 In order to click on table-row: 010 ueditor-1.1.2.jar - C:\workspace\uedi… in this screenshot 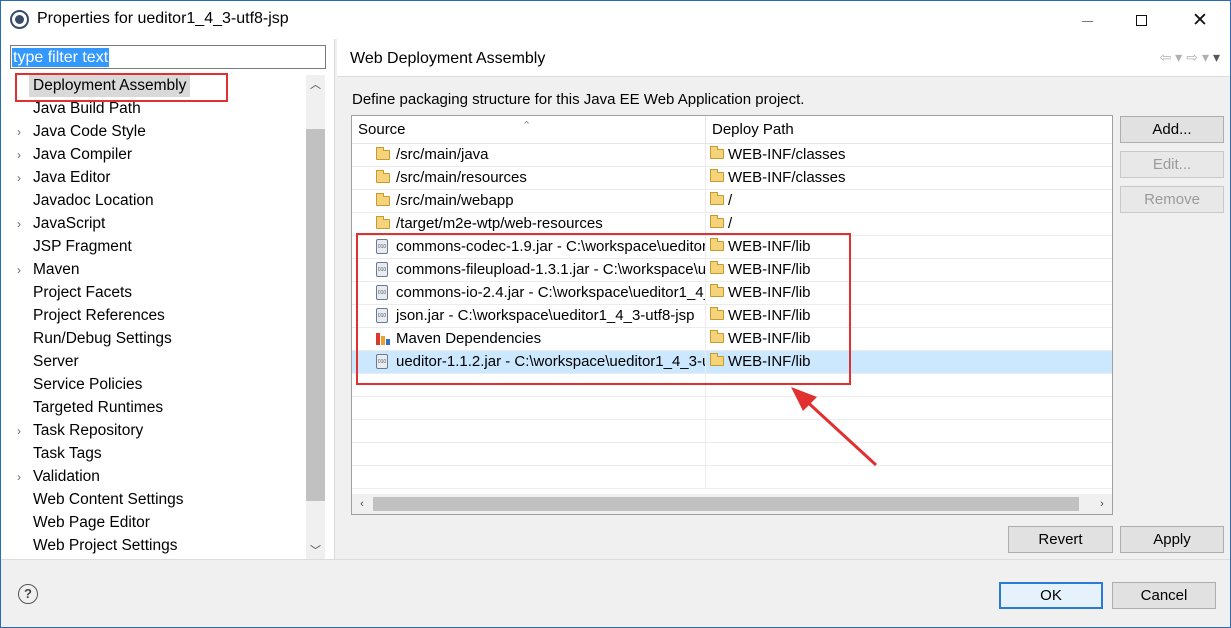, I will do `click(732, 362)`.